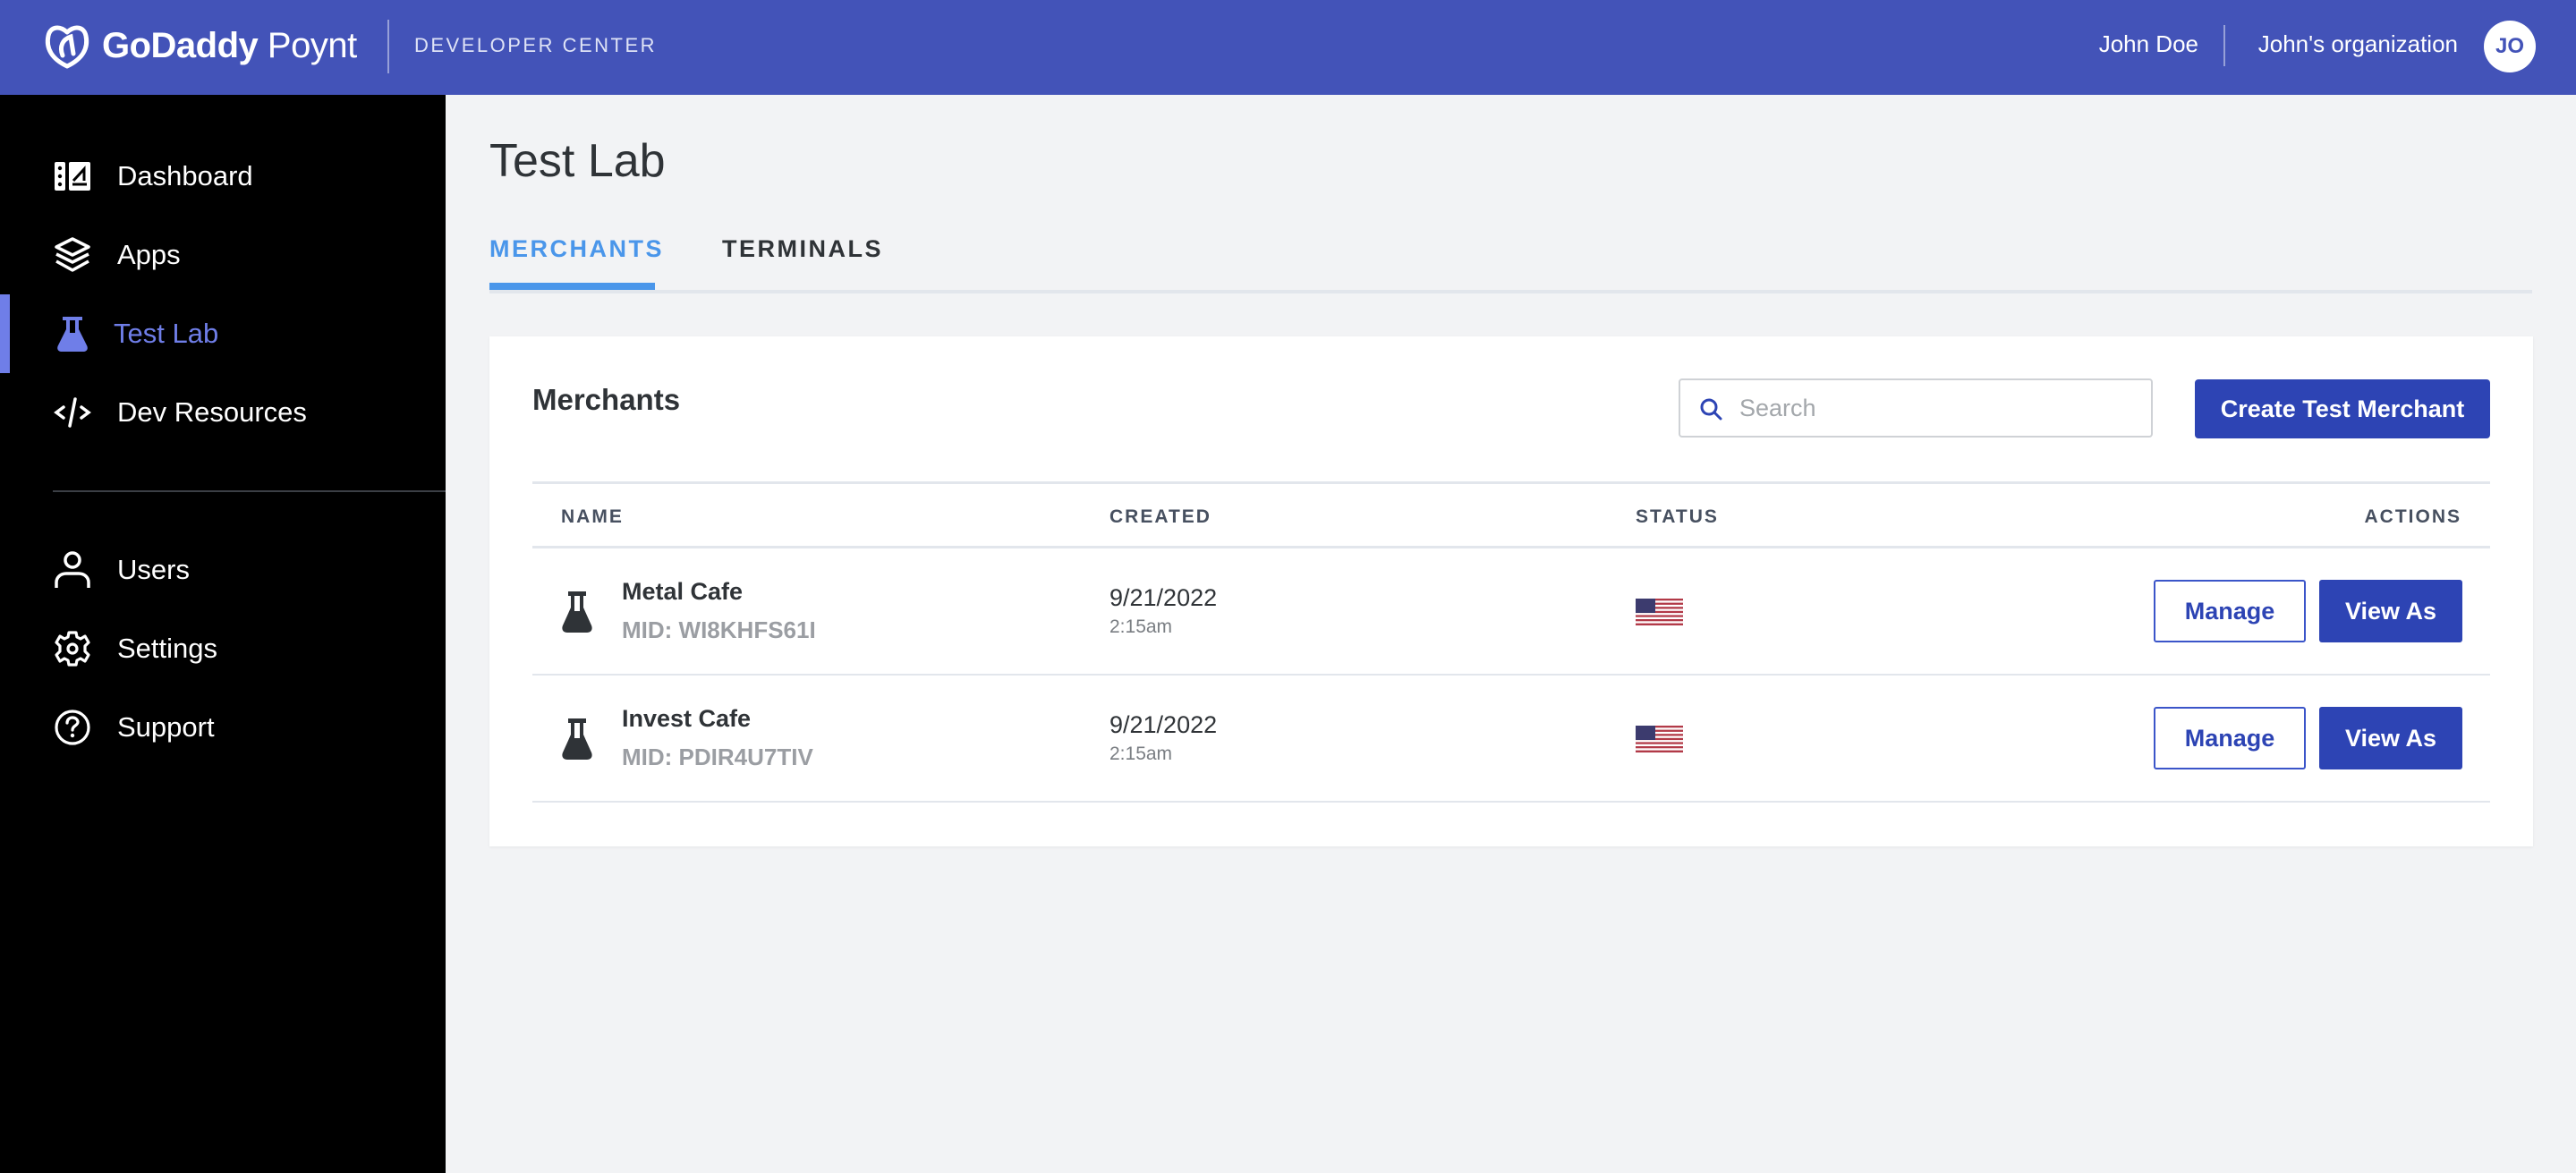  I want to click on sidebar-item-support: Support, so click(223, 727).